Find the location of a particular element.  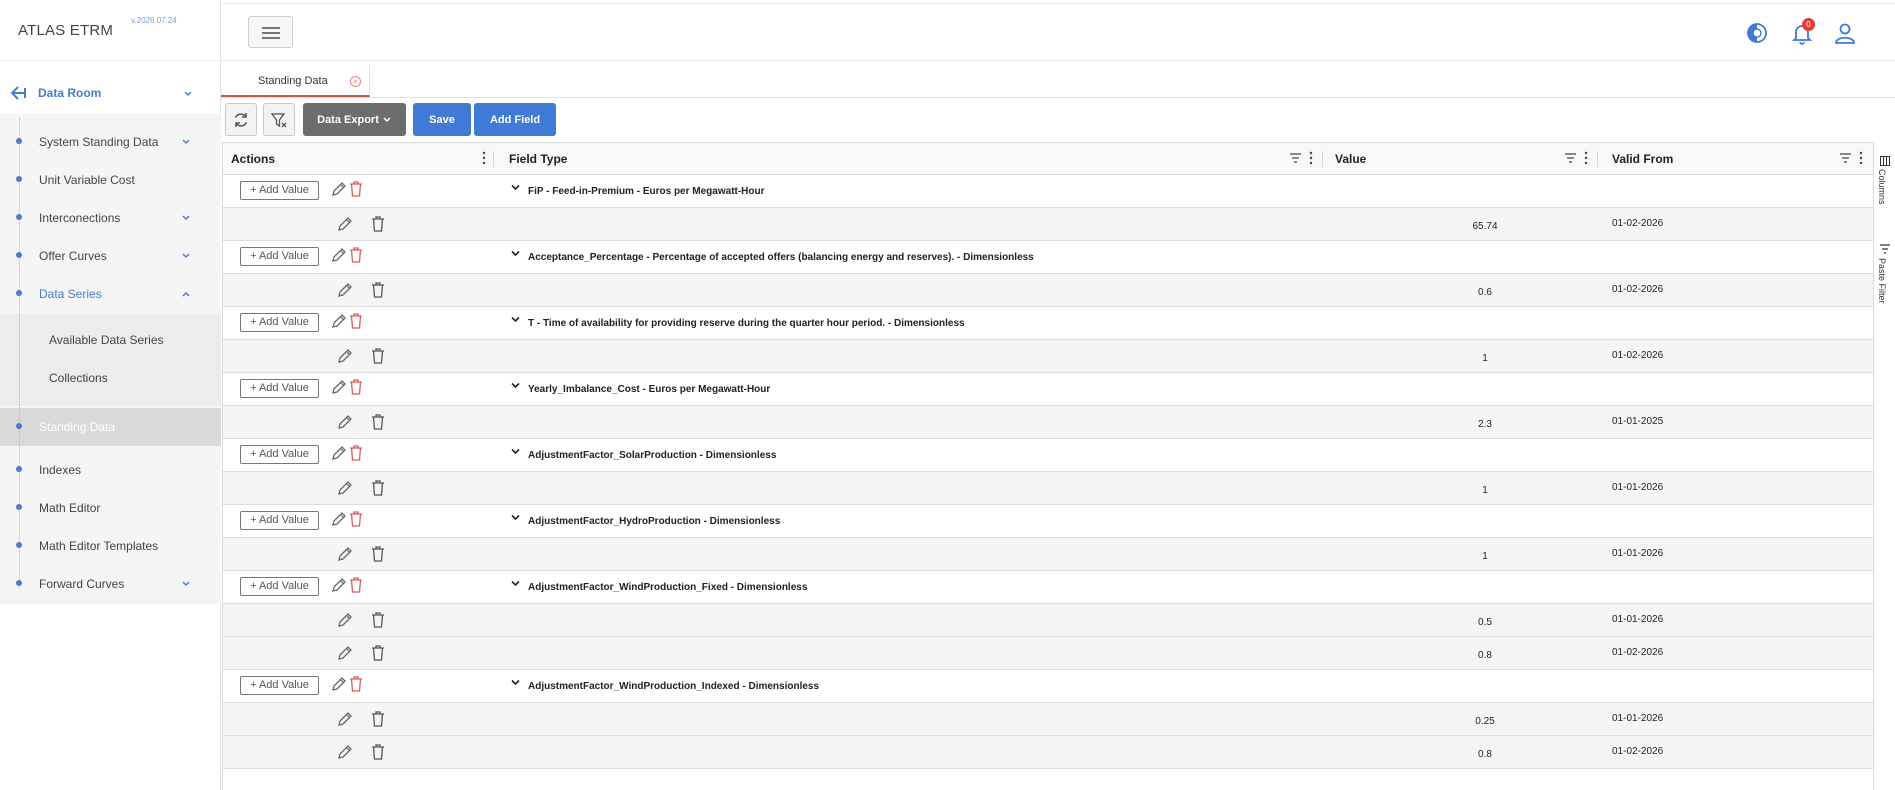

sidebar-item-data-series: Data Series is located at coordinates (110, 294).